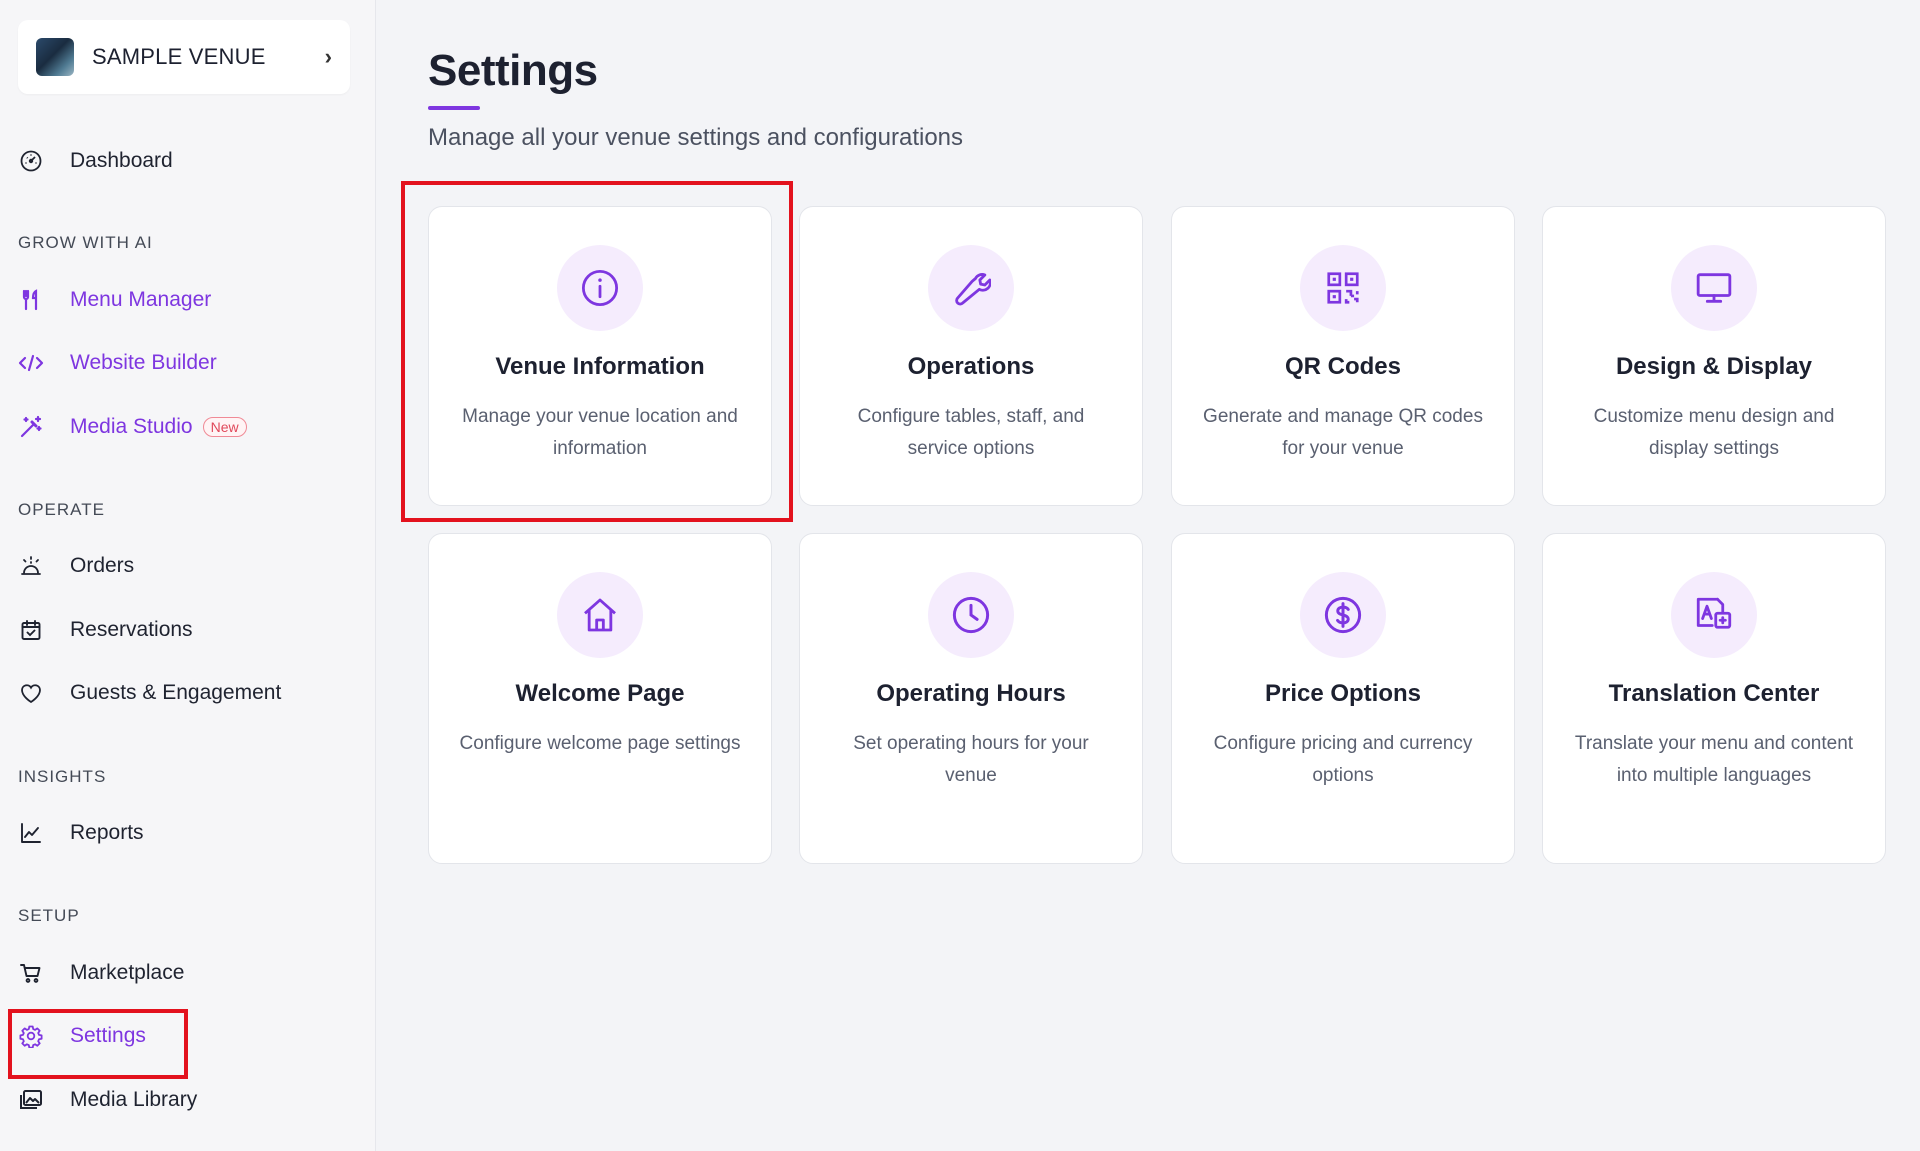  What do you see at coordinates (224, 427) in the screenshot?
I see `new-badge: New` at bounding box center [224, 427].